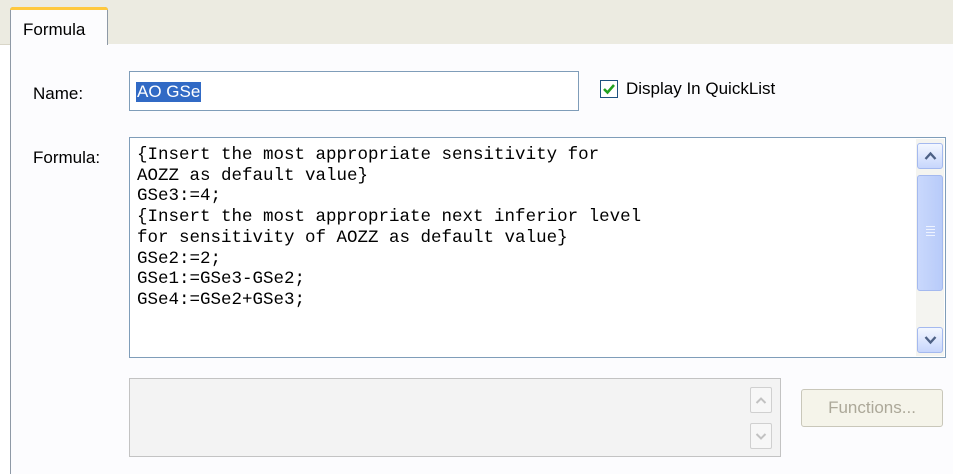  I want to click on tab-strip: Formula, so click(476, 22).